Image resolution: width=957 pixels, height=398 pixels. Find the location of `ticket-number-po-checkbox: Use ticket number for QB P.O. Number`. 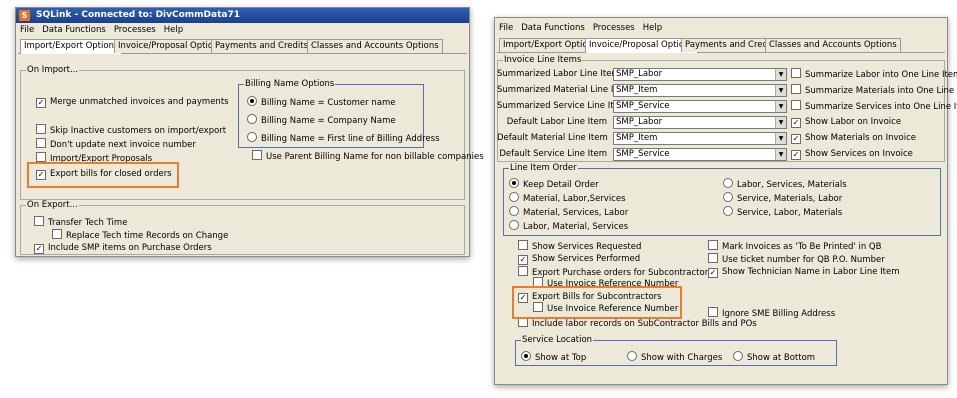

ticket-number-po-checkbox: Use ticket number for QB P.O. Number is located at coordinates (796, 259).